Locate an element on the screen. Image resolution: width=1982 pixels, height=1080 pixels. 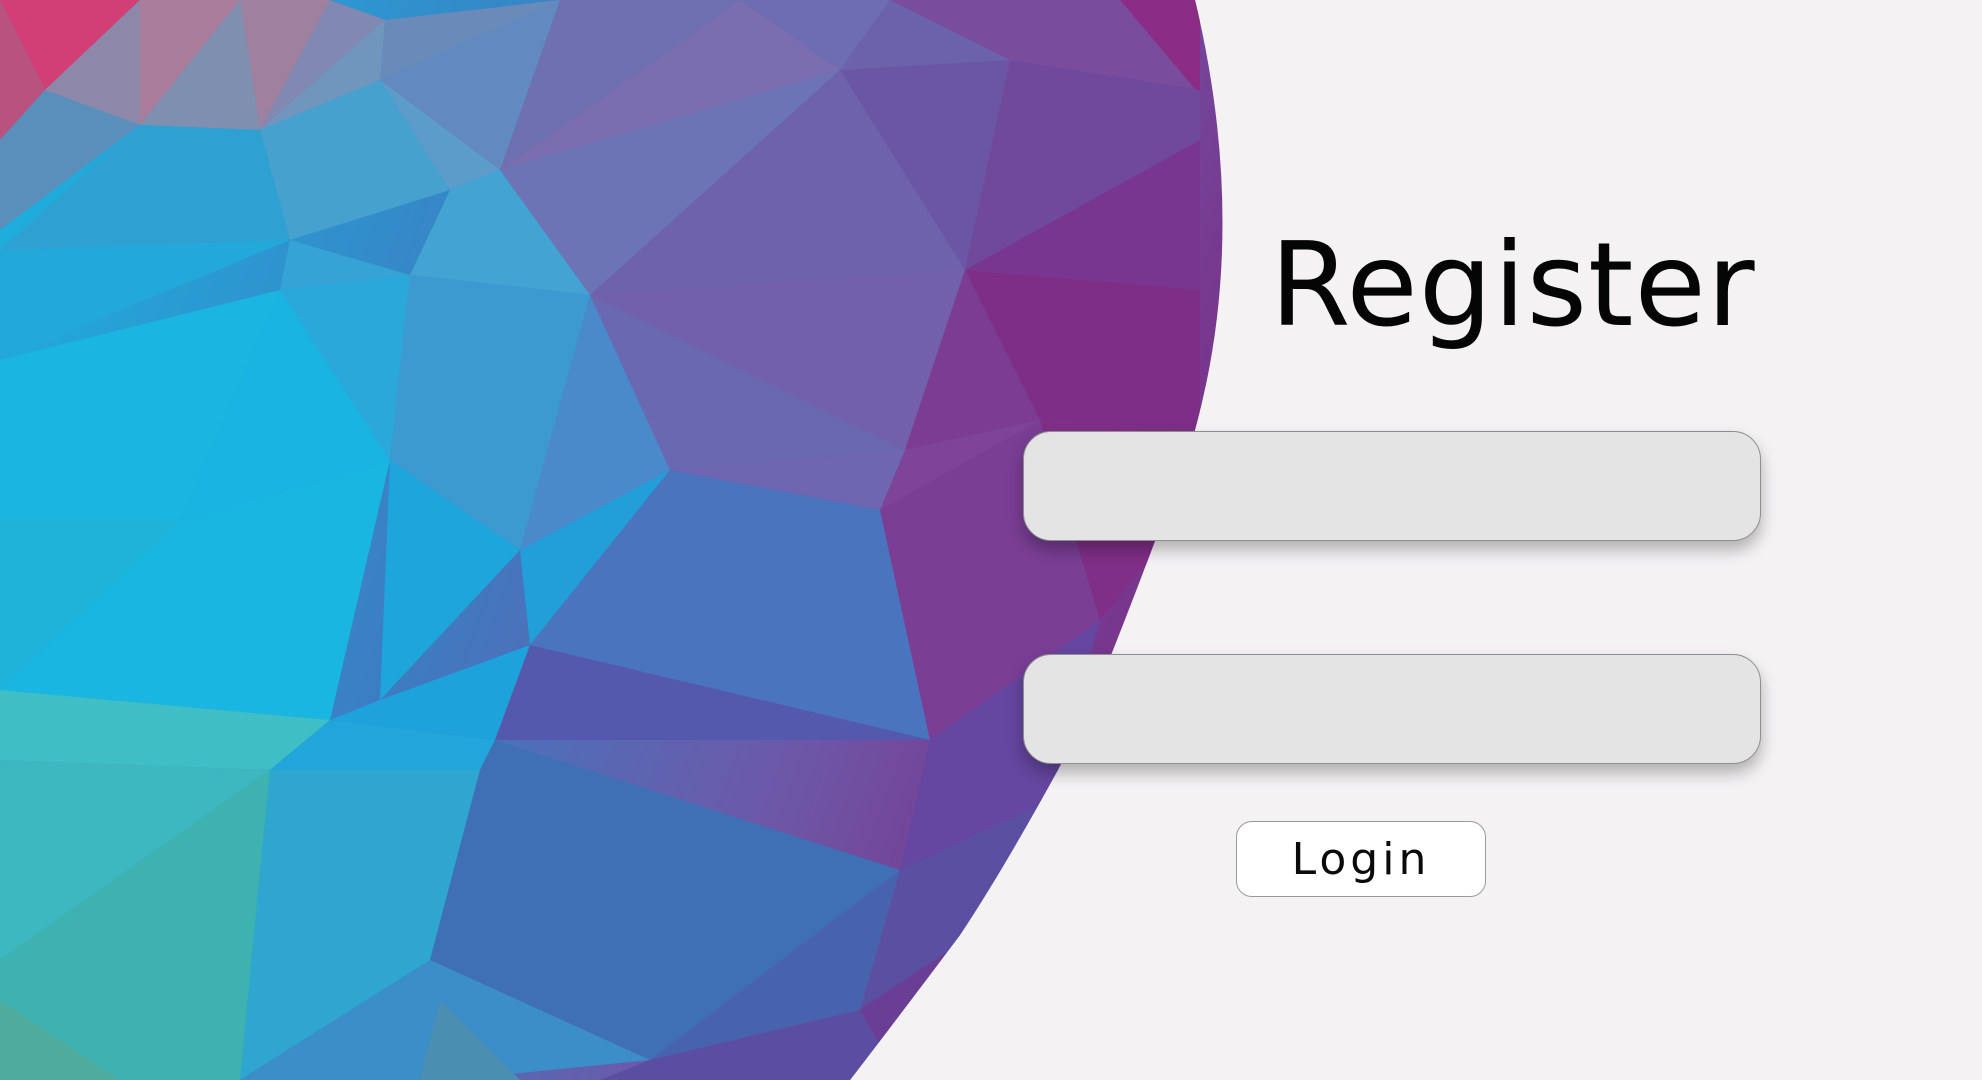
second-input-field is located at coordinates (1392, 709).